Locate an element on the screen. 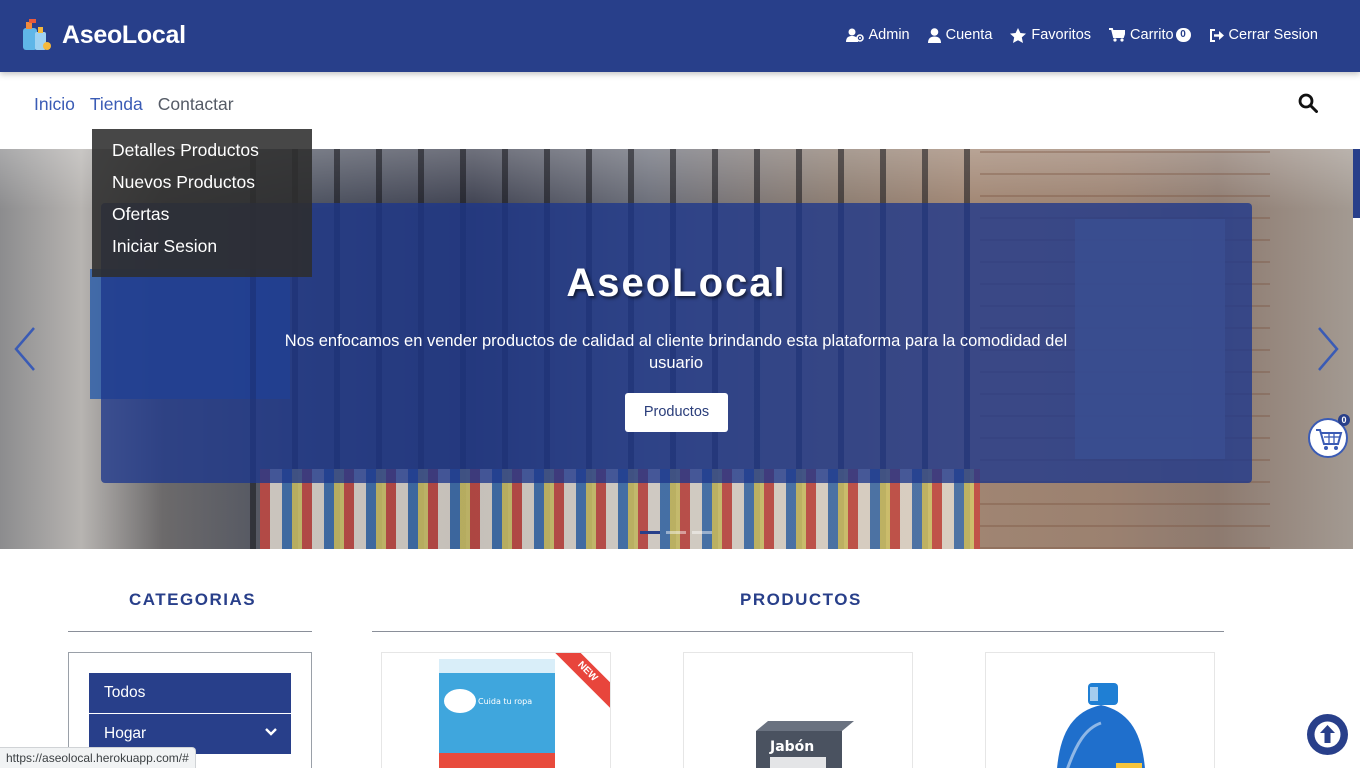 Image resolution: width=1360 pixels, height=768 pixels. brand: AseoLocal is located at coordinates (103, 35).